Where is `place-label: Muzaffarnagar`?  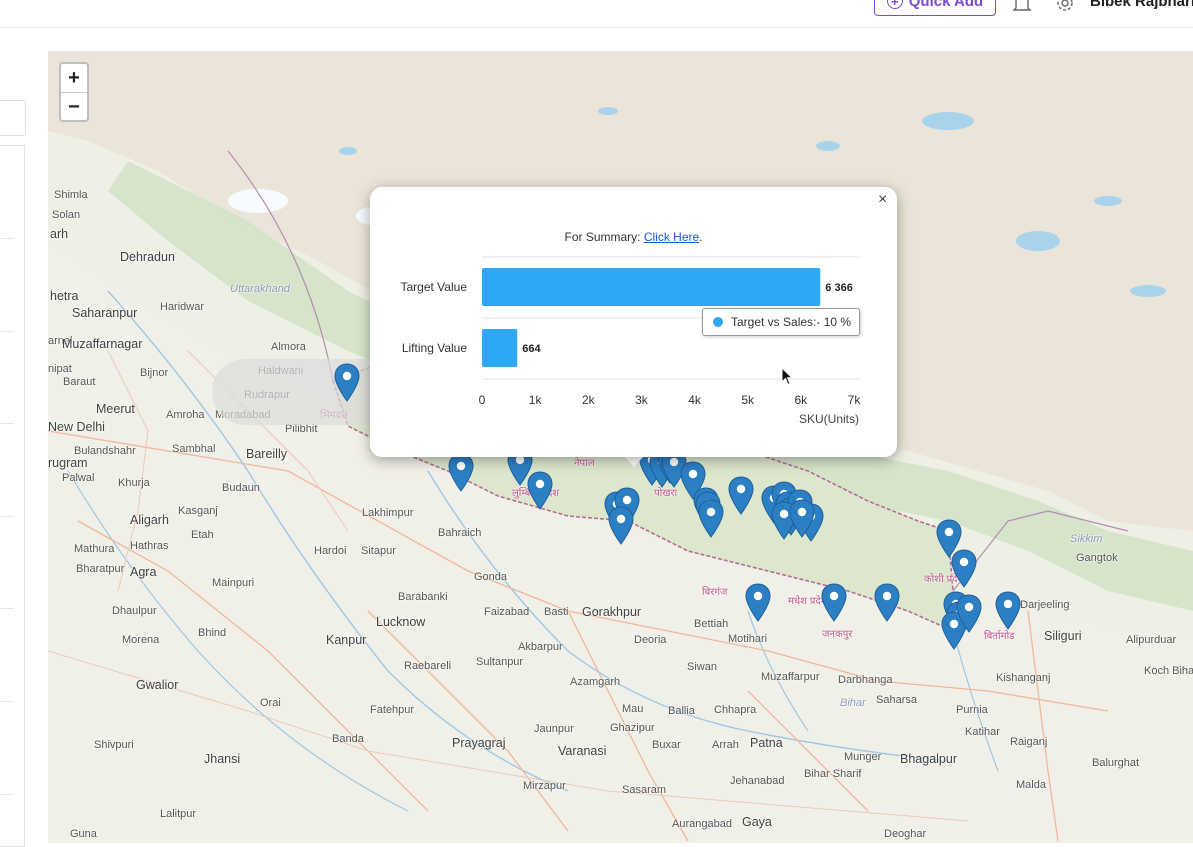 place-label: Muzaffarnagar is located at coordinates (102, 344).